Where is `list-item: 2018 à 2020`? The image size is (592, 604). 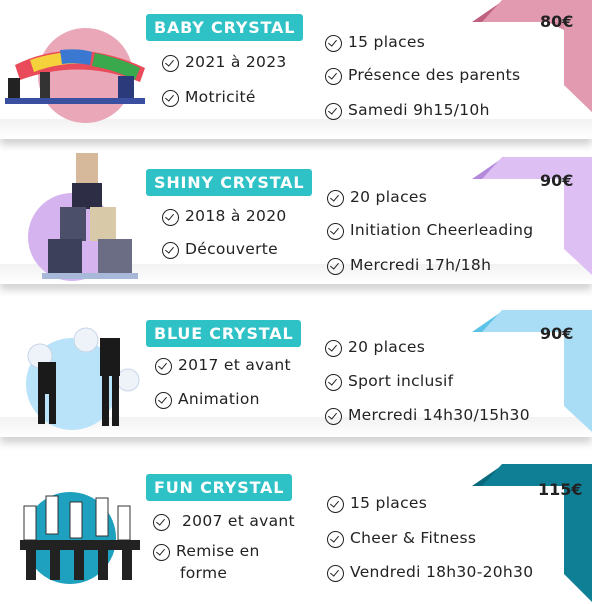
list-item: 2018 à 2020 is located at coordinates (224, 216).